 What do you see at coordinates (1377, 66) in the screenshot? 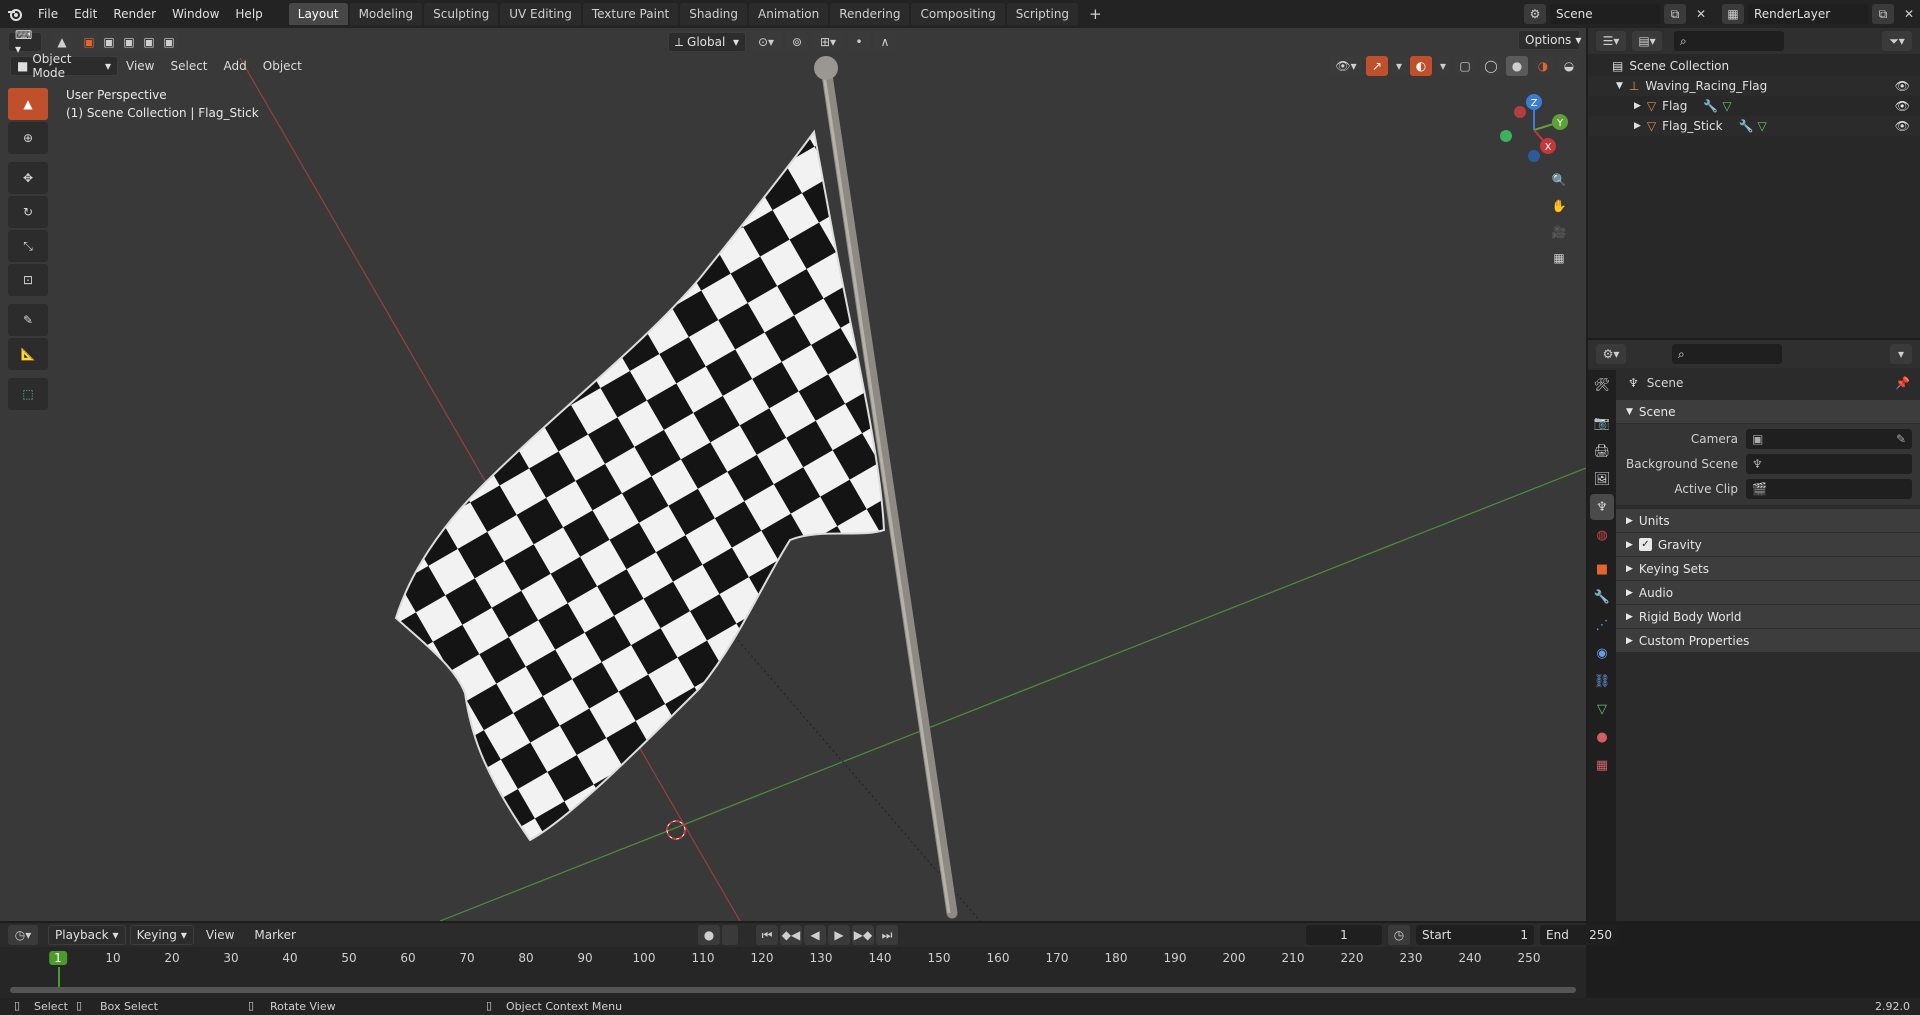
I see `gizmo-toggle-icon: ↗` at bounding box center [1377, 66].